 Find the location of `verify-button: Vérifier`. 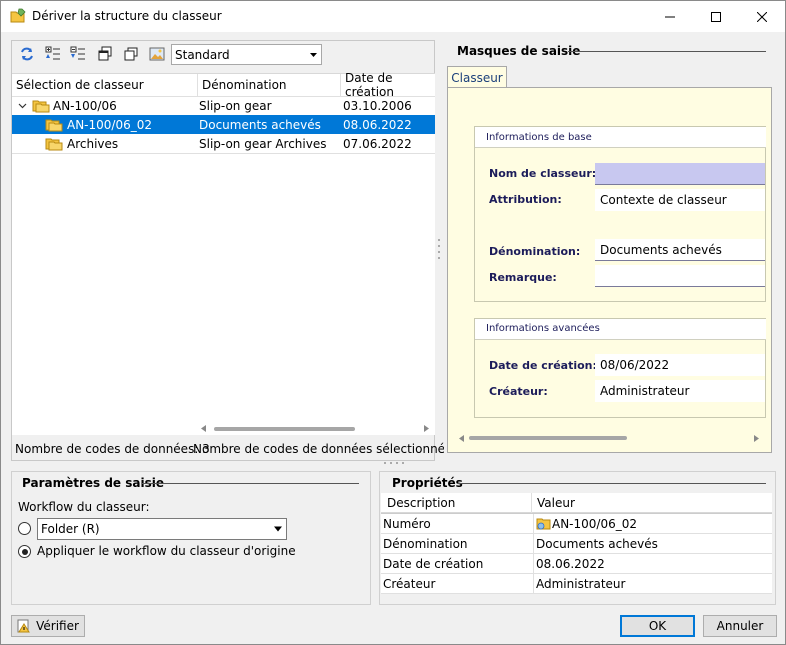

verify-button: Vérifier is located at coordinates (48, 626).